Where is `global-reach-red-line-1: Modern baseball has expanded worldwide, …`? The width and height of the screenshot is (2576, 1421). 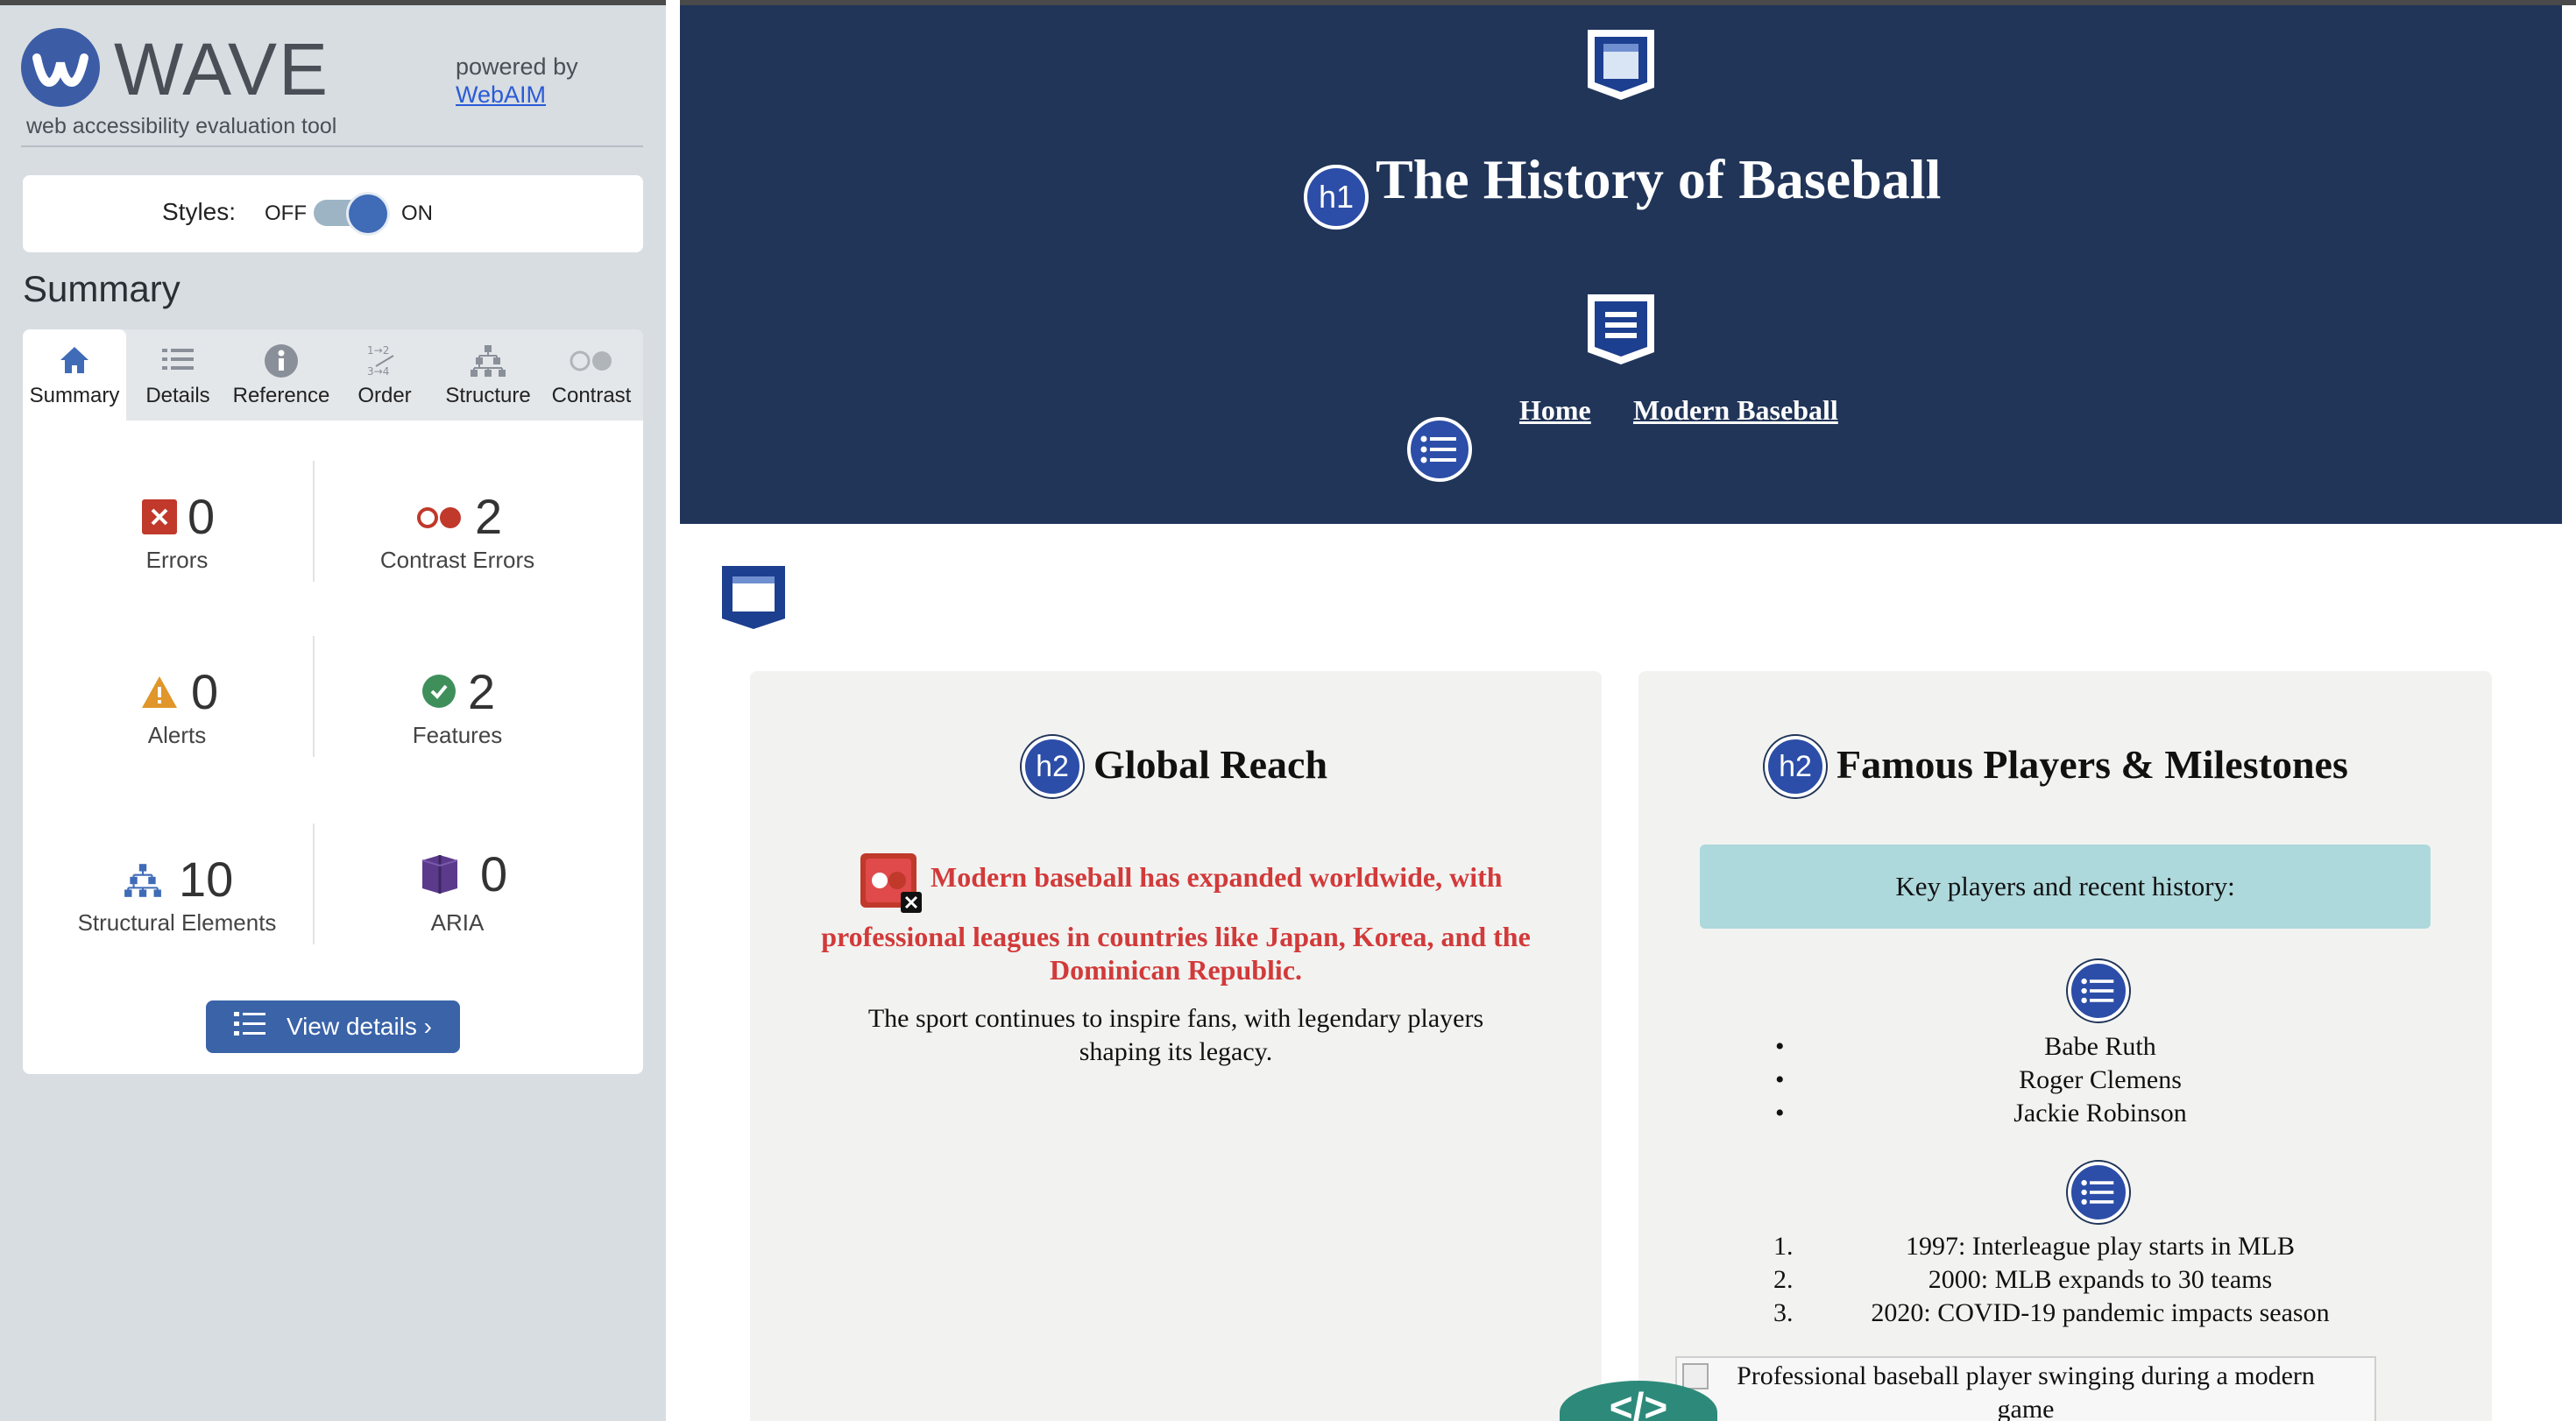
global-reach-red-line-1: Modern baseball has expanded worldwide, … is located at coordinates (1217, 877).